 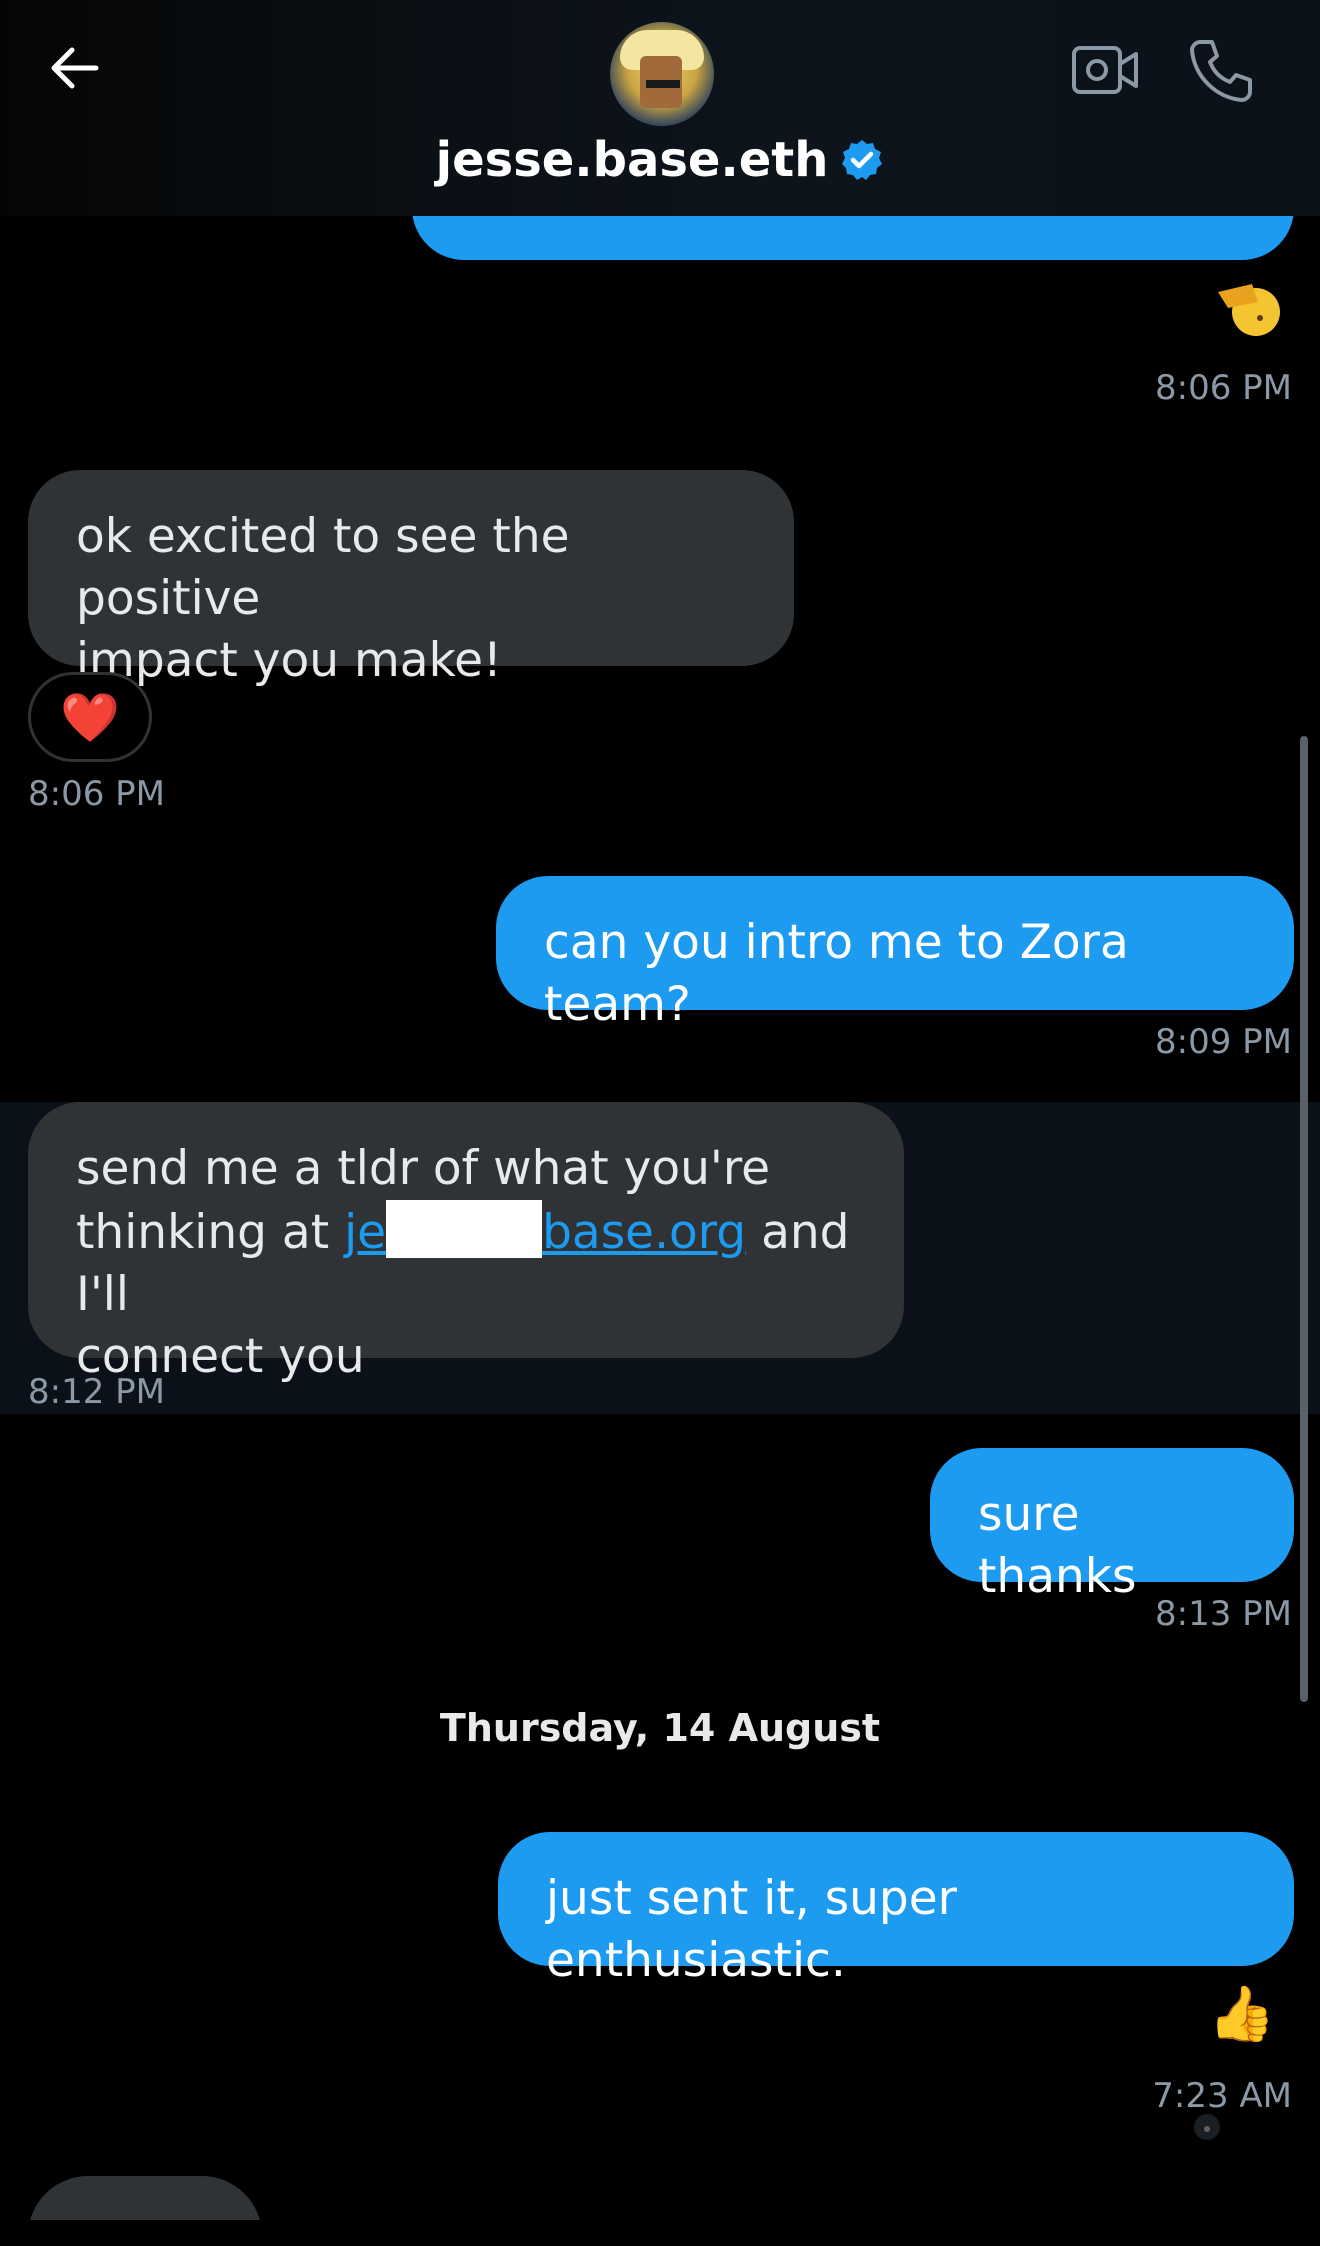 What do you see at coordinates (862, 160) in the screenshot?
I see `verified-badge-icon` at bounding box center [862, 160].